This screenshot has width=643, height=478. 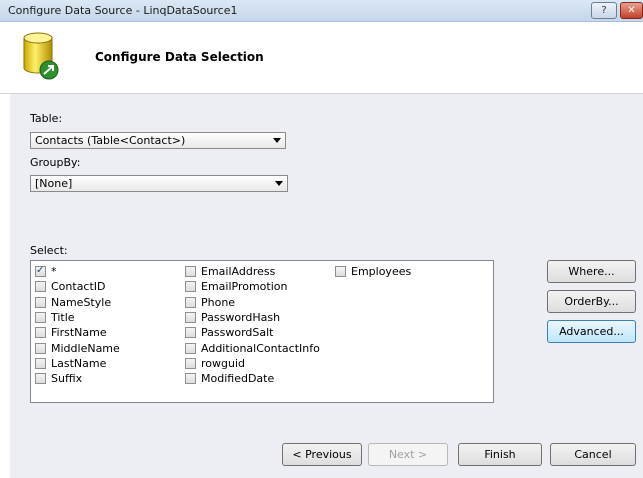 What do you see at coordinates (241, 317) in the screenshot?
I see `checkbox-label: PasswordHash` at bounding box center [241, 317].